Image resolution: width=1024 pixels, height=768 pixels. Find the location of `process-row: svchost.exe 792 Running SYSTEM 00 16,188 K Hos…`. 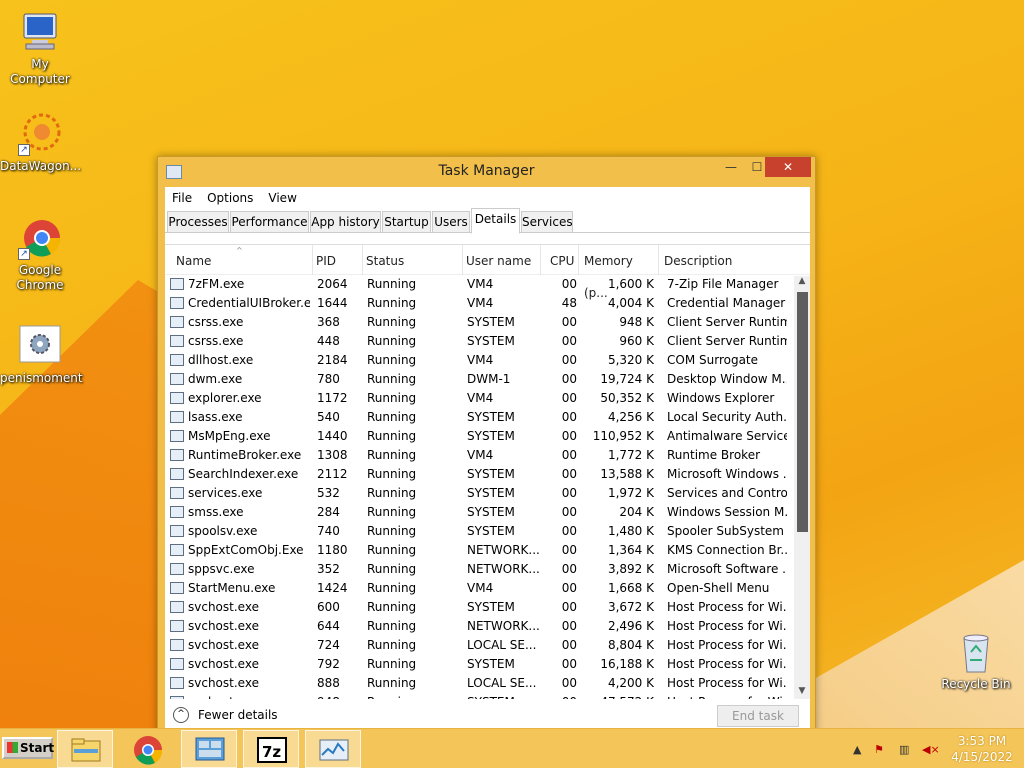

process-row: svchost.exe 792 Running SYSTEM 00 16,188 K Hos… is located at coordinates (487, 664).